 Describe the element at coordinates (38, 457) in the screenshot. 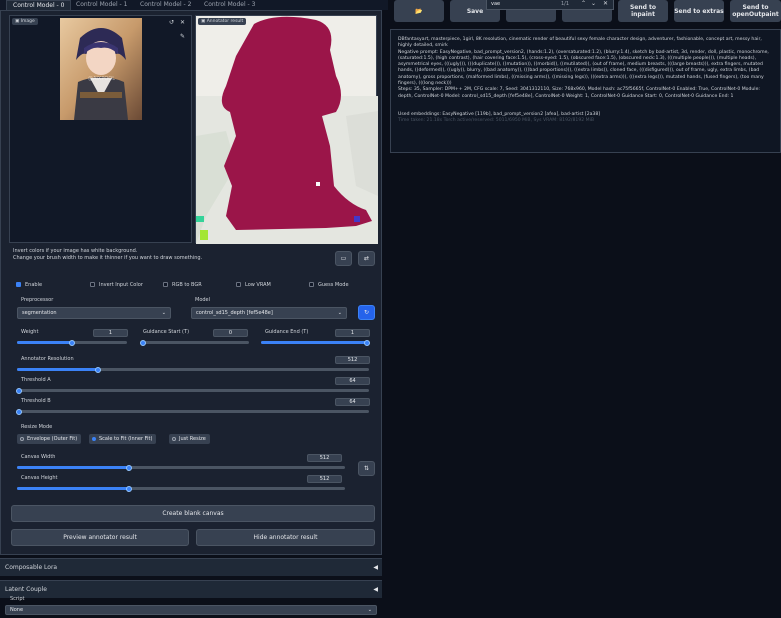

I see `canvas-width-label: Canvas Width` at that location.